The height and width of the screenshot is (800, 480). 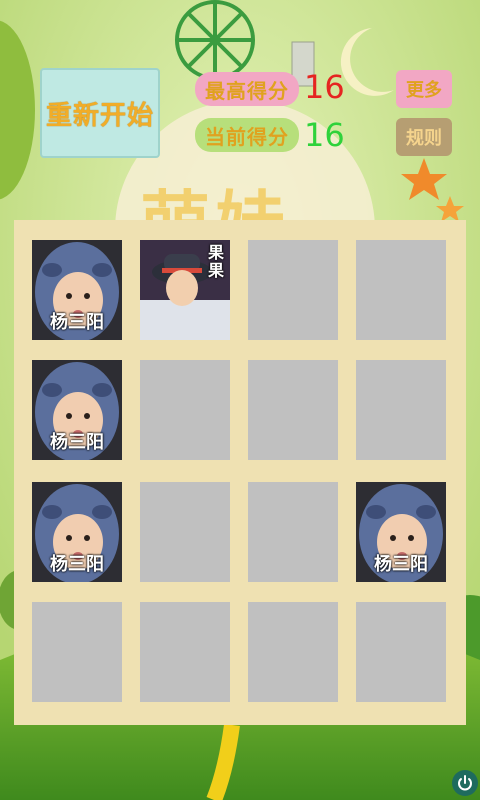 What do you see at coordinates (424, 89) in the screenshot?
I see `more-button: 更多` at bounding box center [424, 89].